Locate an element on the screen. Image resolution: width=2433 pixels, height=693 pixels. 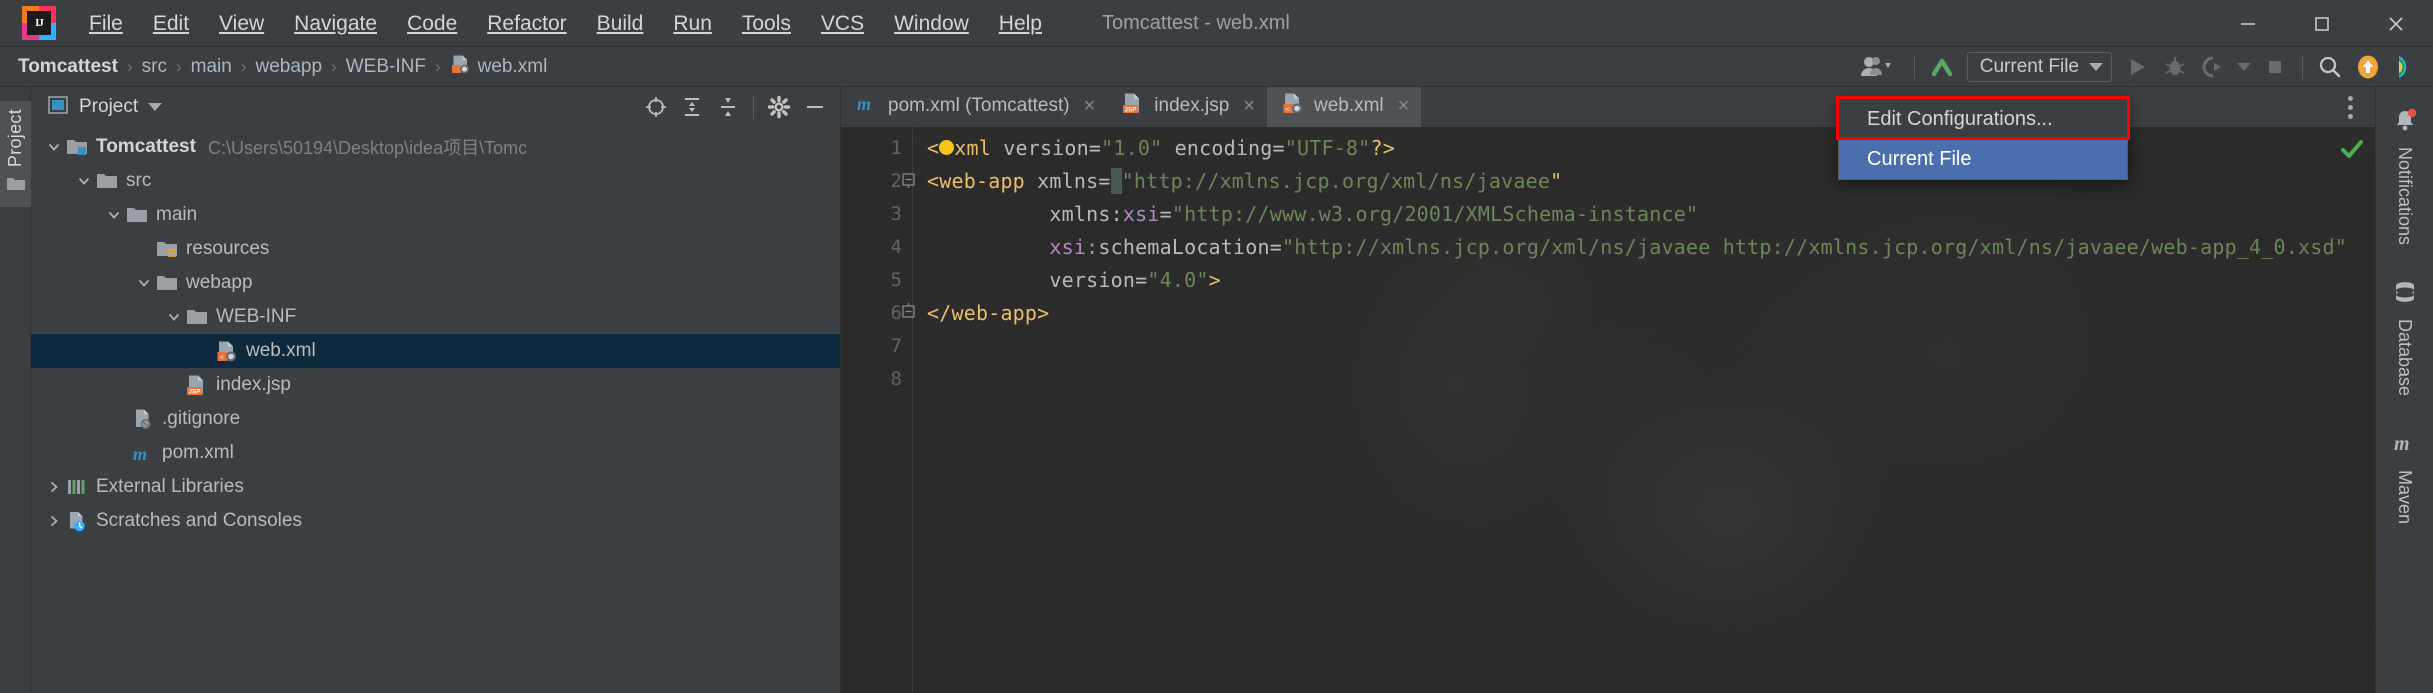
tree-row-scratches: Scratches and Consoles is located at coordinates (435, 521).